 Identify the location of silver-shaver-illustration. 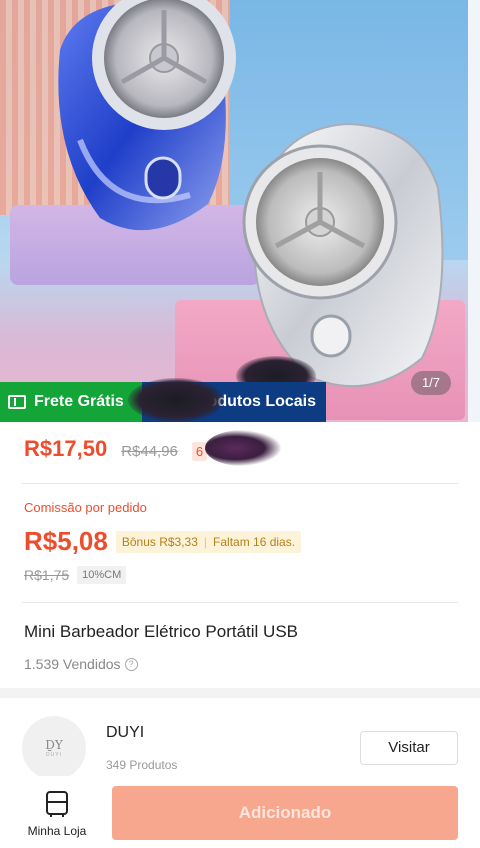
(343, 255).